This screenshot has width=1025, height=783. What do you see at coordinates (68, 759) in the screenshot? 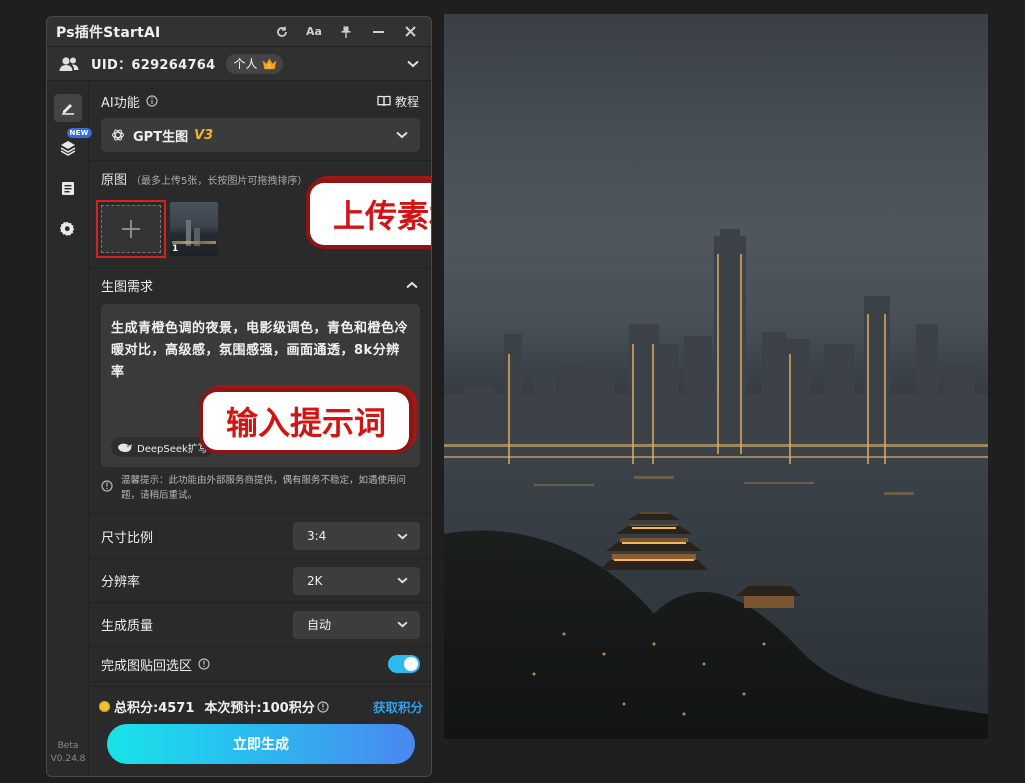
I see `version-number: V0.24.8` at bounding box center [68, 759].